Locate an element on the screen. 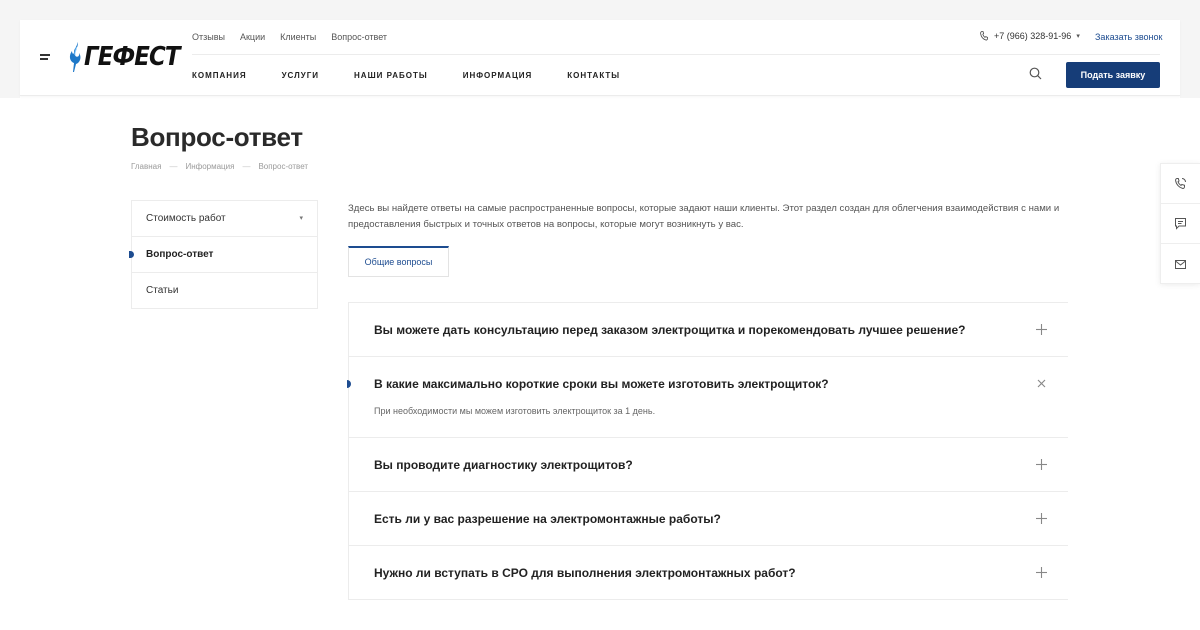 This screenshot has width=1200, height=630. breadcrumb-information: Информация is located at coordinates (209, 166).